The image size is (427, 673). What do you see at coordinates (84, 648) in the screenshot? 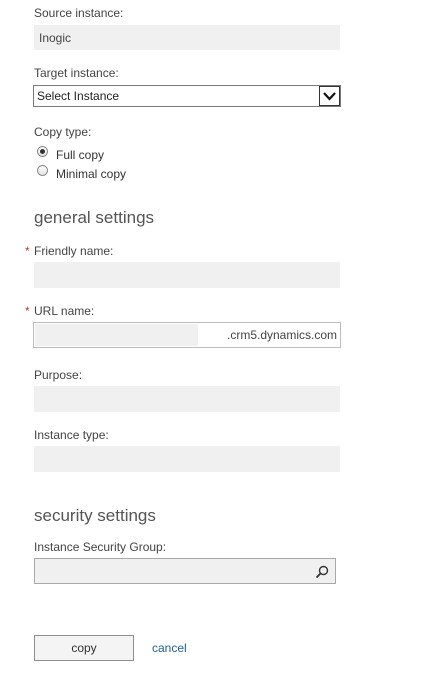
I see `copy-button: copy` at bounding box center [84, 648].